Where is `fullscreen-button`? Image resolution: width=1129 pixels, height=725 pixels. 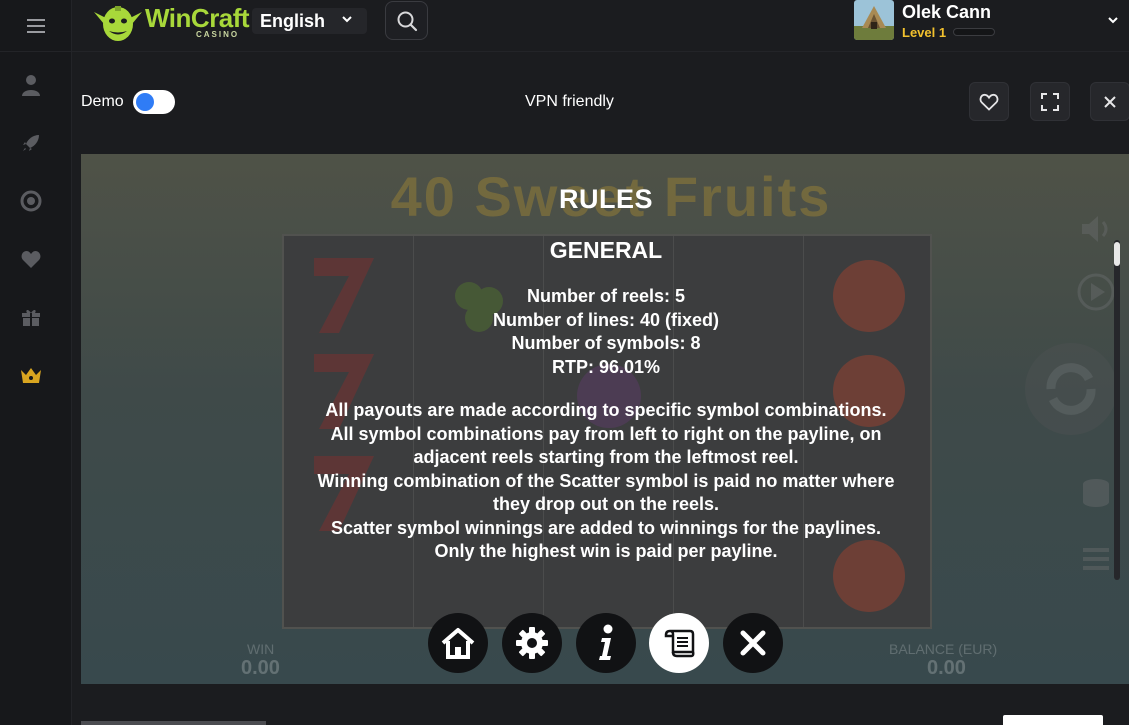
fullscreen-button is located at coordinates (1050, 101).